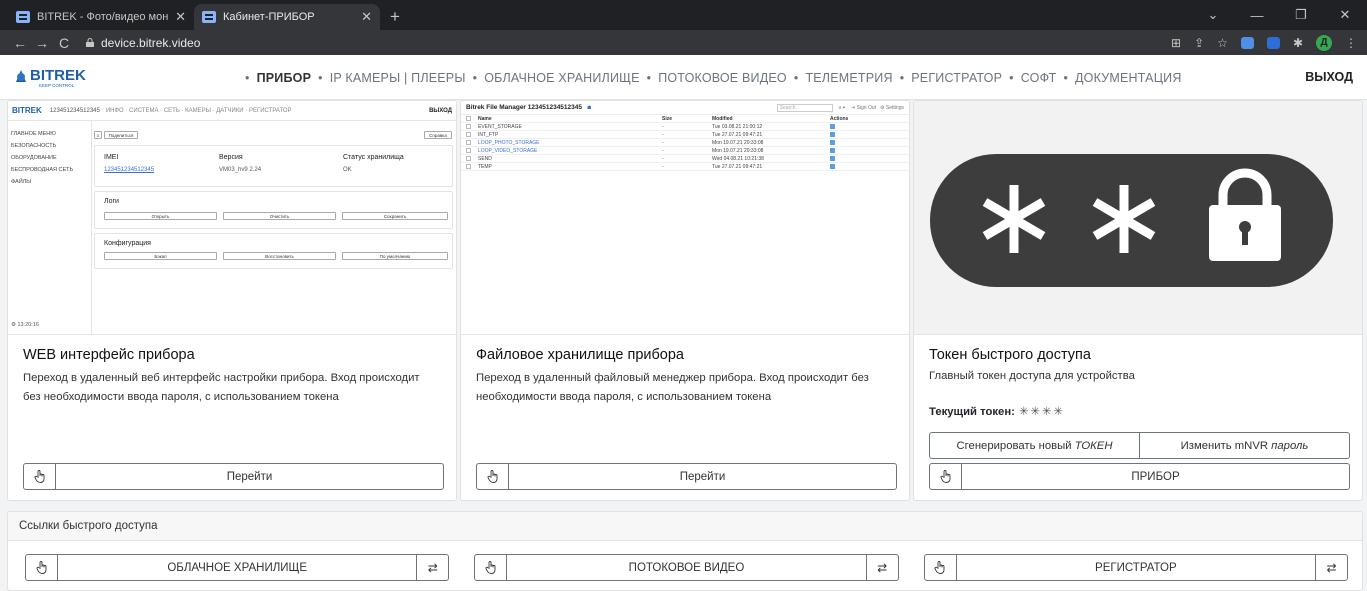 The image size is (1367, 591). I want to click on restore-icon: ❐, so click(1301, 15).